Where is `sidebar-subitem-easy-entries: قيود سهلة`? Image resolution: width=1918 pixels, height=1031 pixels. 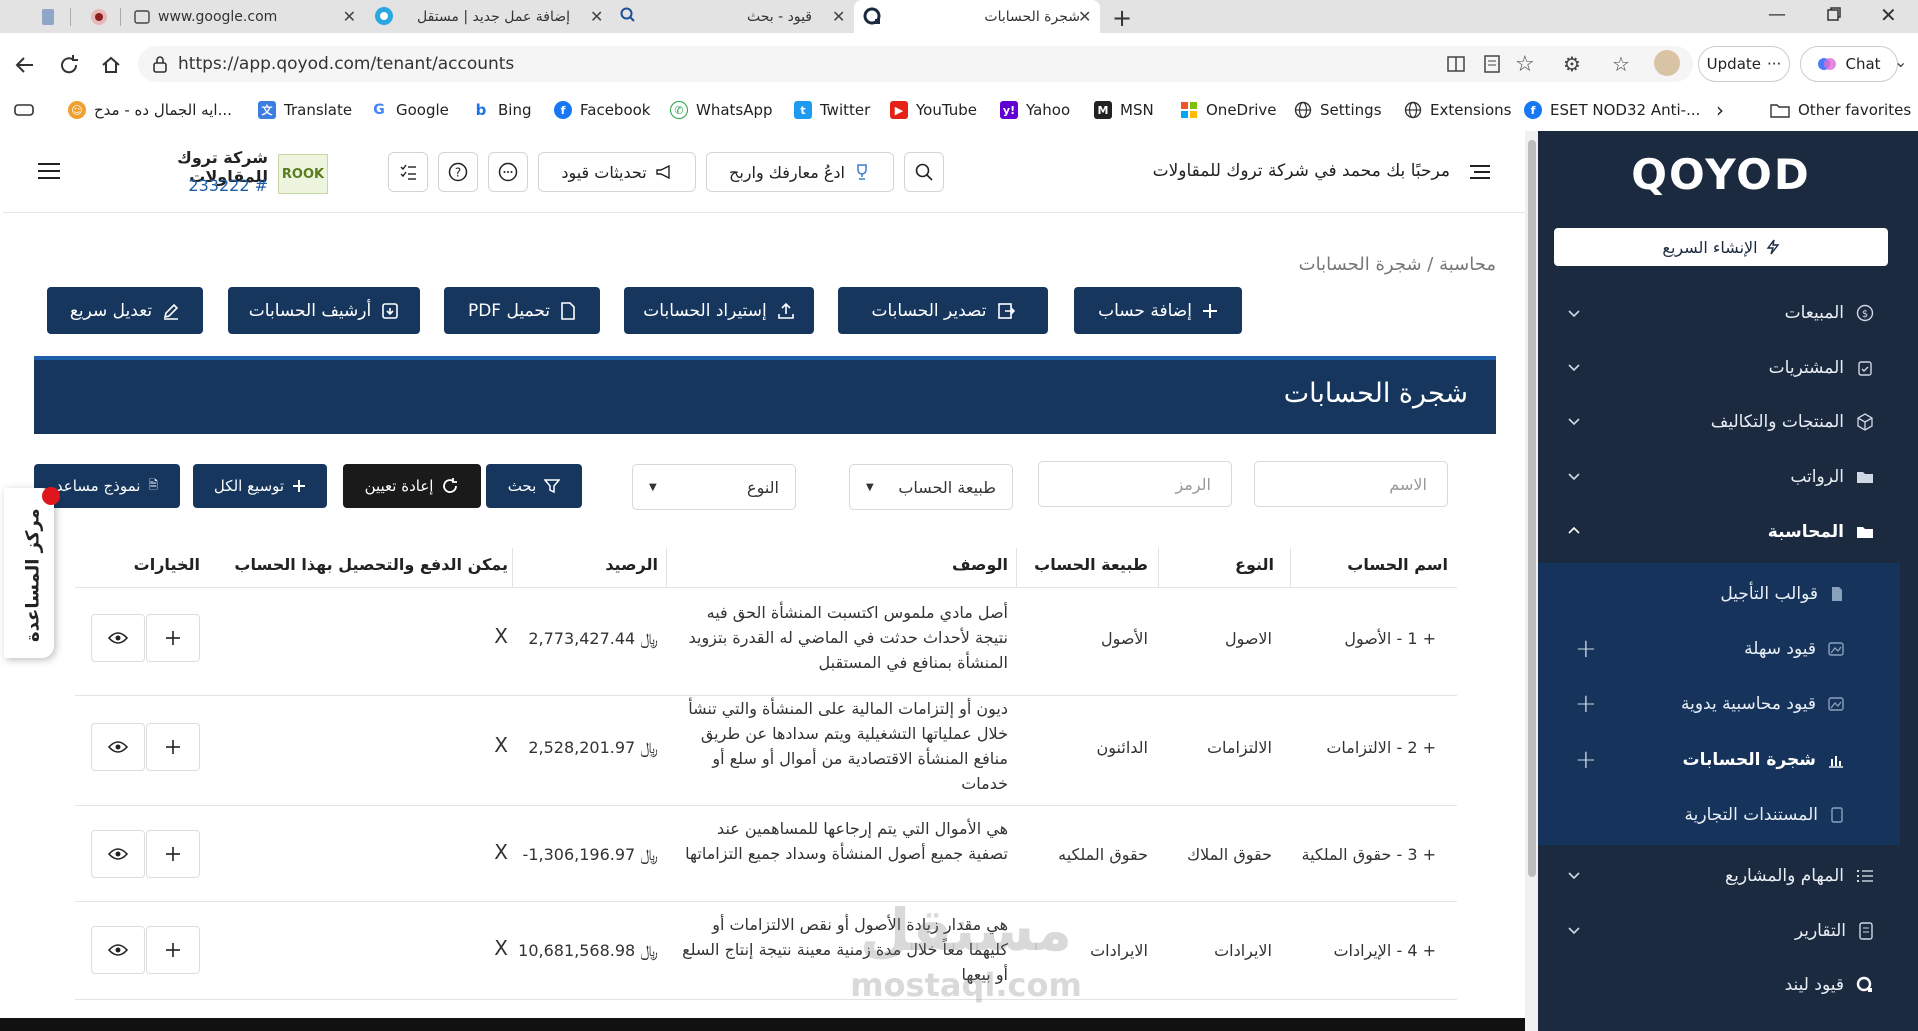 sidebar-subitem-easy-entries: قيود سهلة is located at coordinates (1794, 649).